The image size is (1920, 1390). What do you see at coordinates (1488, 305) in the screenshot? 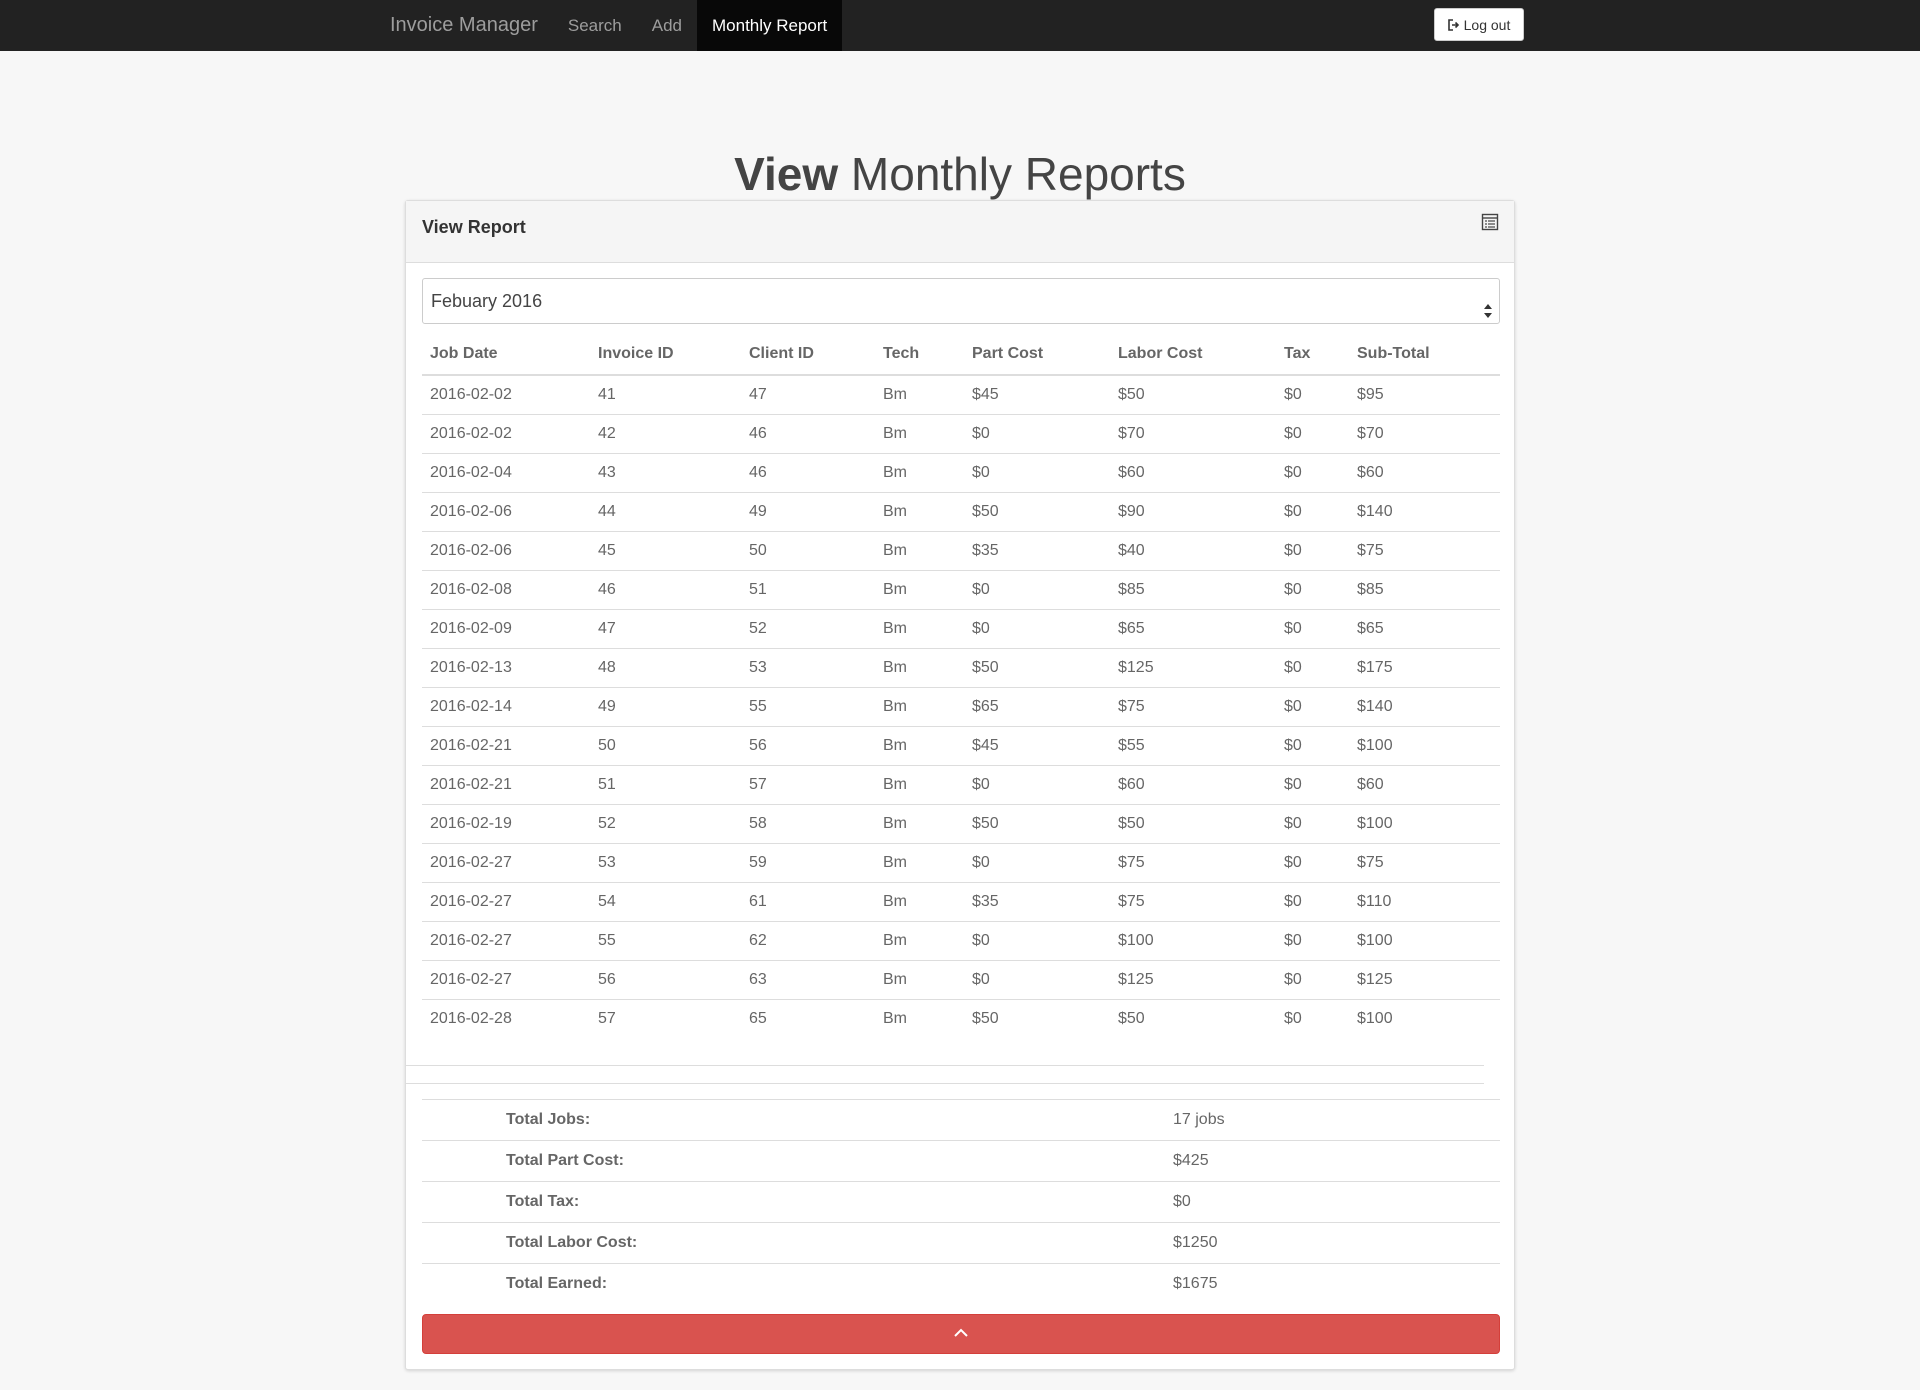
I see `select-arrows-icon` at bounding box center [1488, 305].